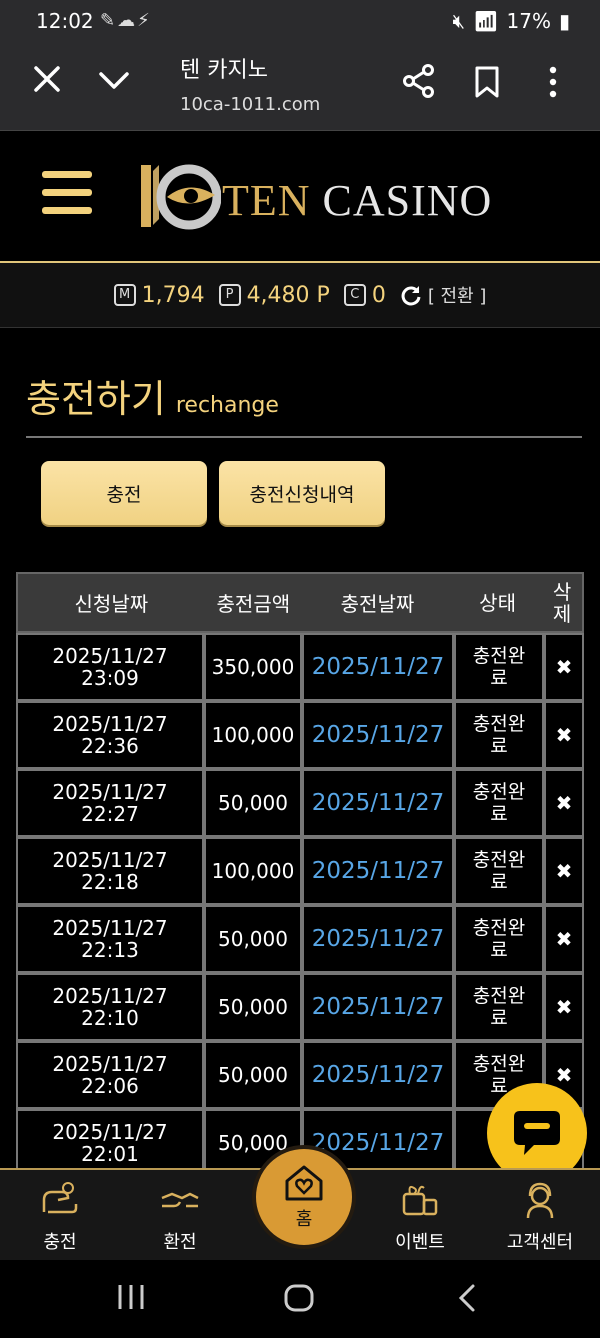  What do you see at coordinates (224, 70) in the screenshot?
I see `browser-page-title: 텐 카지노` at bounding box center [224, 70].